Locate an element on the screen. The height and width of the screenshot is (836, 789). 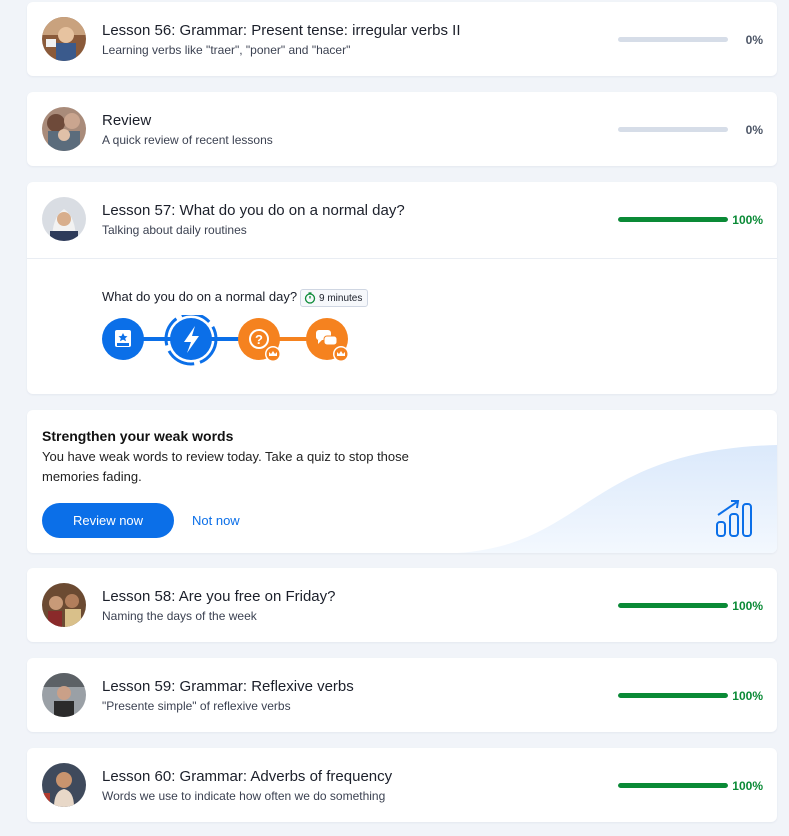
review-thumbnail is located at coordinates (64, 129).